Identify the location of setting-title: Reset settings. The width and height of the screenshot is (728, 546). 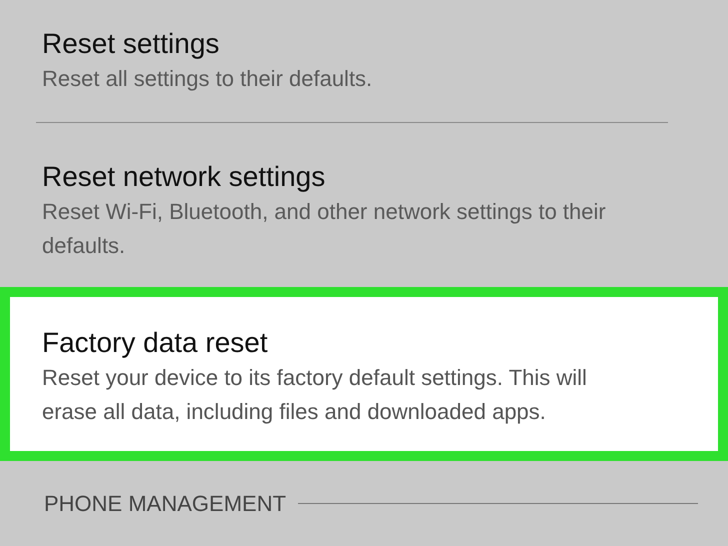
(131, 44).